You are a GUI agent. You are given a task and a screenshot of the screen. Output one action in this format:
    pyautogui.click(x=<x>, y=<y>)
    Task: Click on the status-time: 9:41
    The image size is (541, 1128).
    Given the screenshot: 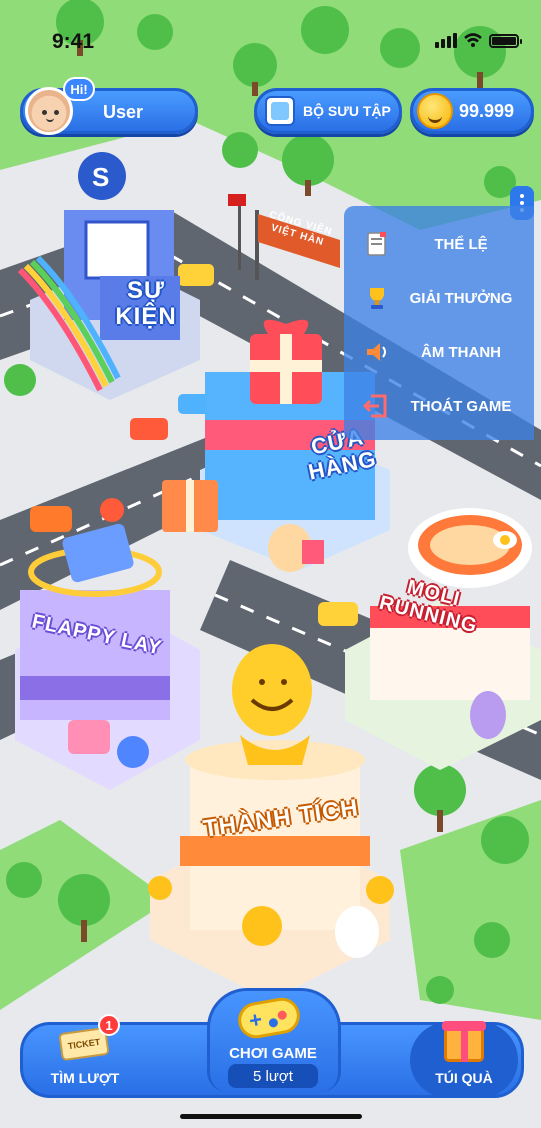 What is the action you would take?
    pyautogui.click(x=73, y=41)
    